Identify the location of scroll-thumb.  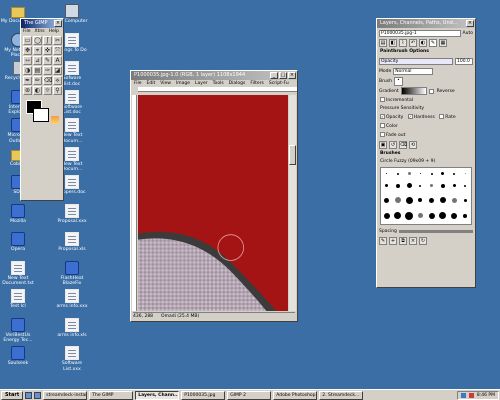
(292, 155).